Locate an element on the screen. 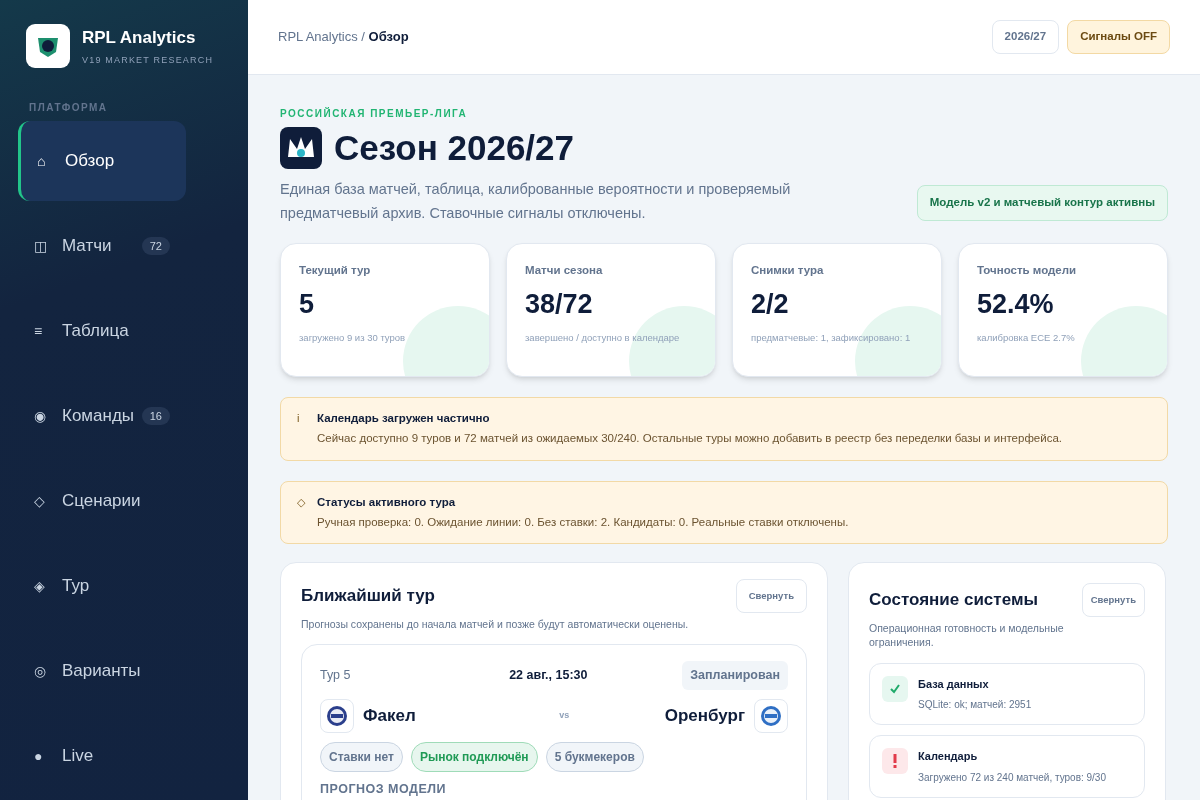  stat-value: 38/72 is located at coordinates (559, 305).